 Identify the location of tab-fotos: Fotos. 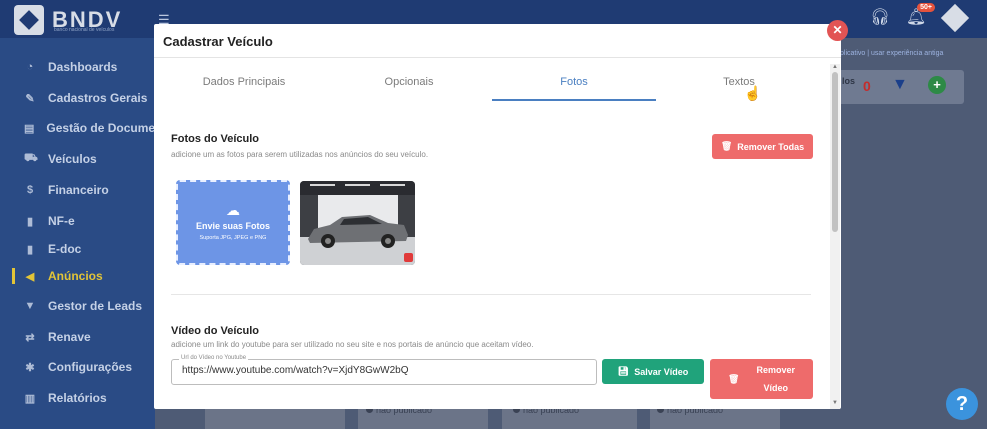
(574, 82).